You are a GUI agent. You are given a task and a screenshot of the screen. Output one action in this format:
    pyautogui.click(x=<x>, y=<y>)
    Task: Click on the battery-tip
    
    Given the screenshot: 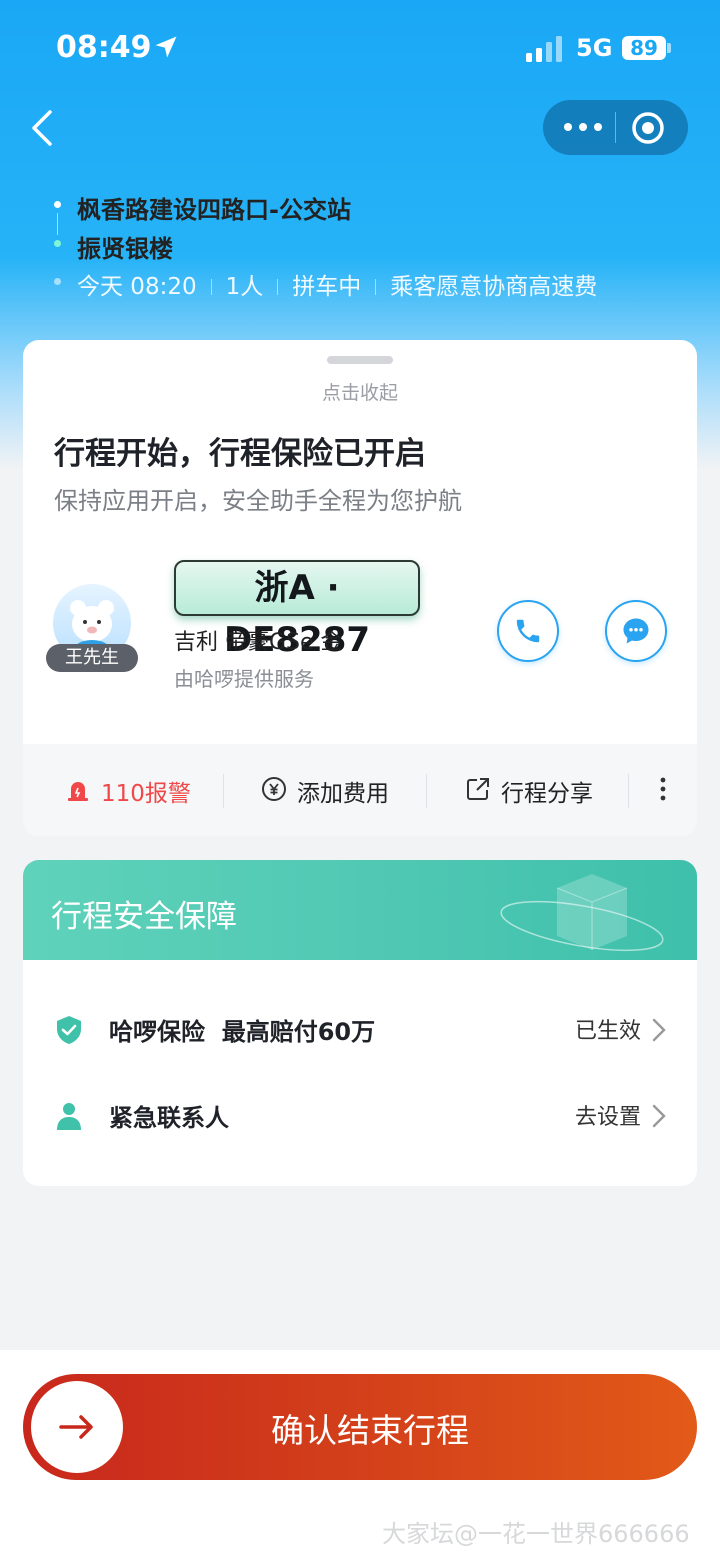 What is the action you would take?
    pyautogui.click(x=669, y=48)
    